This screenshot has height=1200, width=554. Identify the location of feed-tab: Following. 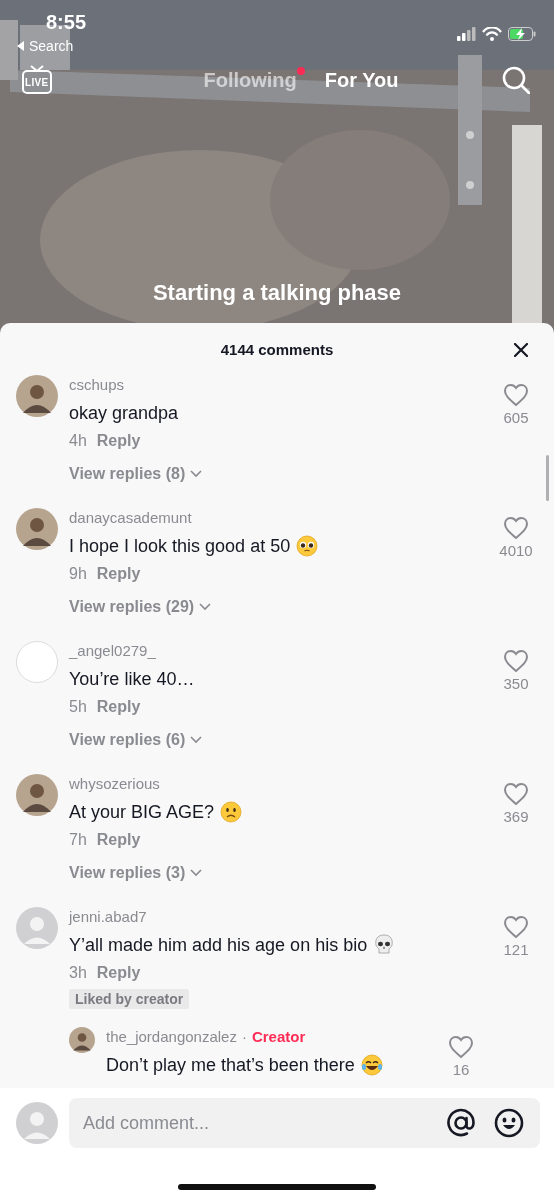
(250, 80).